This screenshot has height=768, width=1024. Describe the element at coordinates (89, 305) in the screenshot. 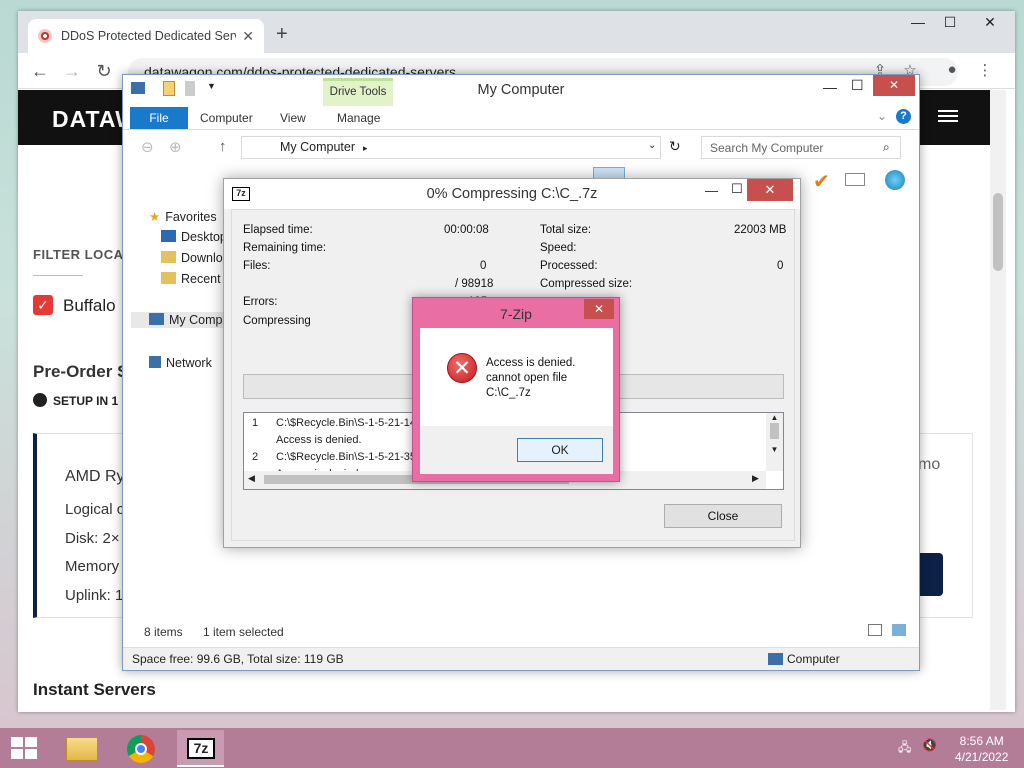

I see `buffalo-label: Buffalo` at that location.